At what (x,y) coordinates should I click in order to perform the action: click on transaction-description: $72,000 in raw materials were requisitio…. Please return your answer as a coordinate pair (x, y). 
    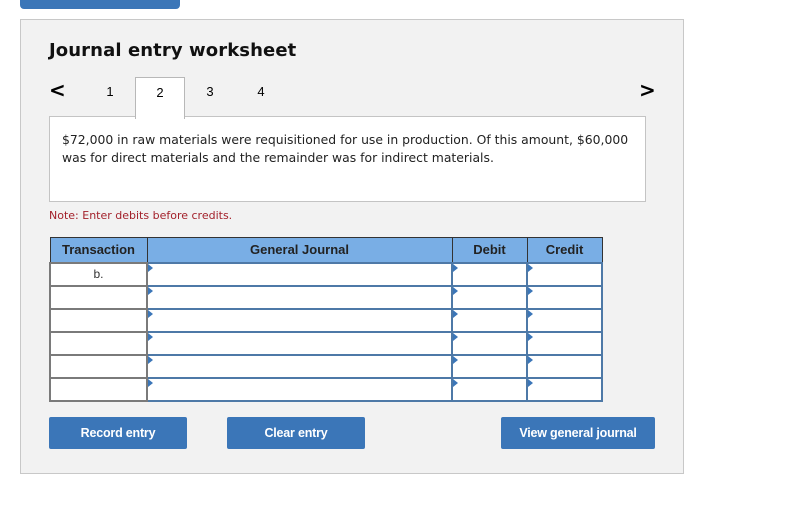
    Looking at the image, I should click on (347, 159).